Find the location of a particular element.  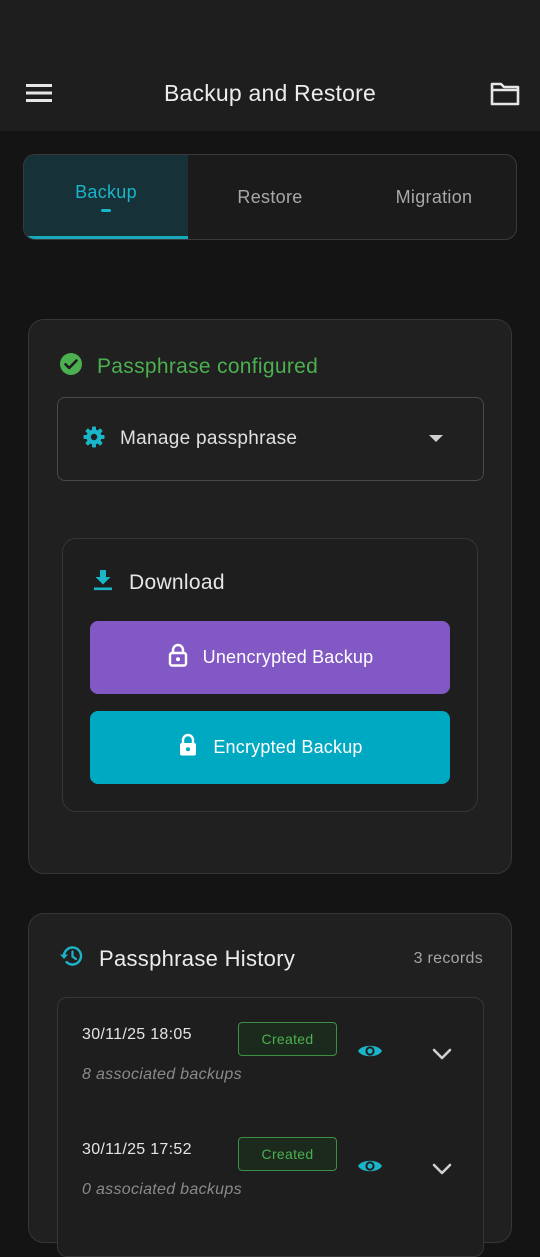

tab-migration-label: Migration is located at coordinates (434, 196).